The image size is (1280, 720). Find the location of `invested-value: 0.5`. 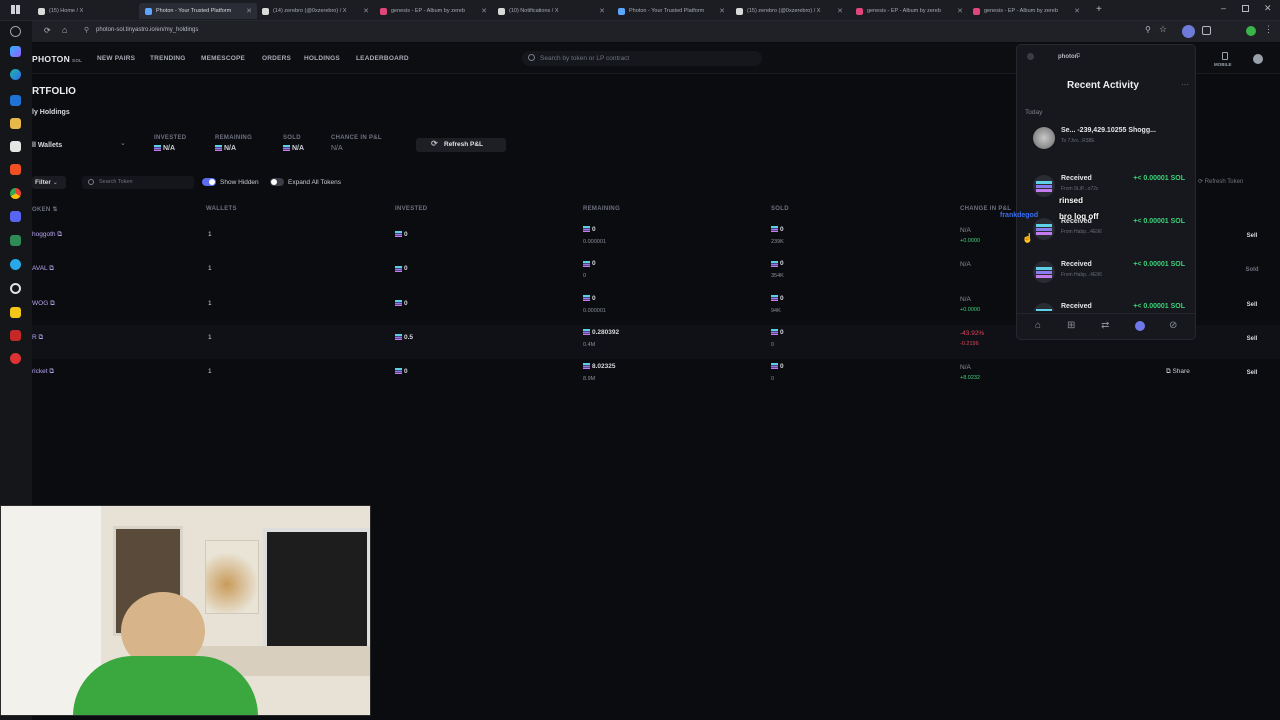

invested-value: 0.5 is located at coordinates (409, 337).